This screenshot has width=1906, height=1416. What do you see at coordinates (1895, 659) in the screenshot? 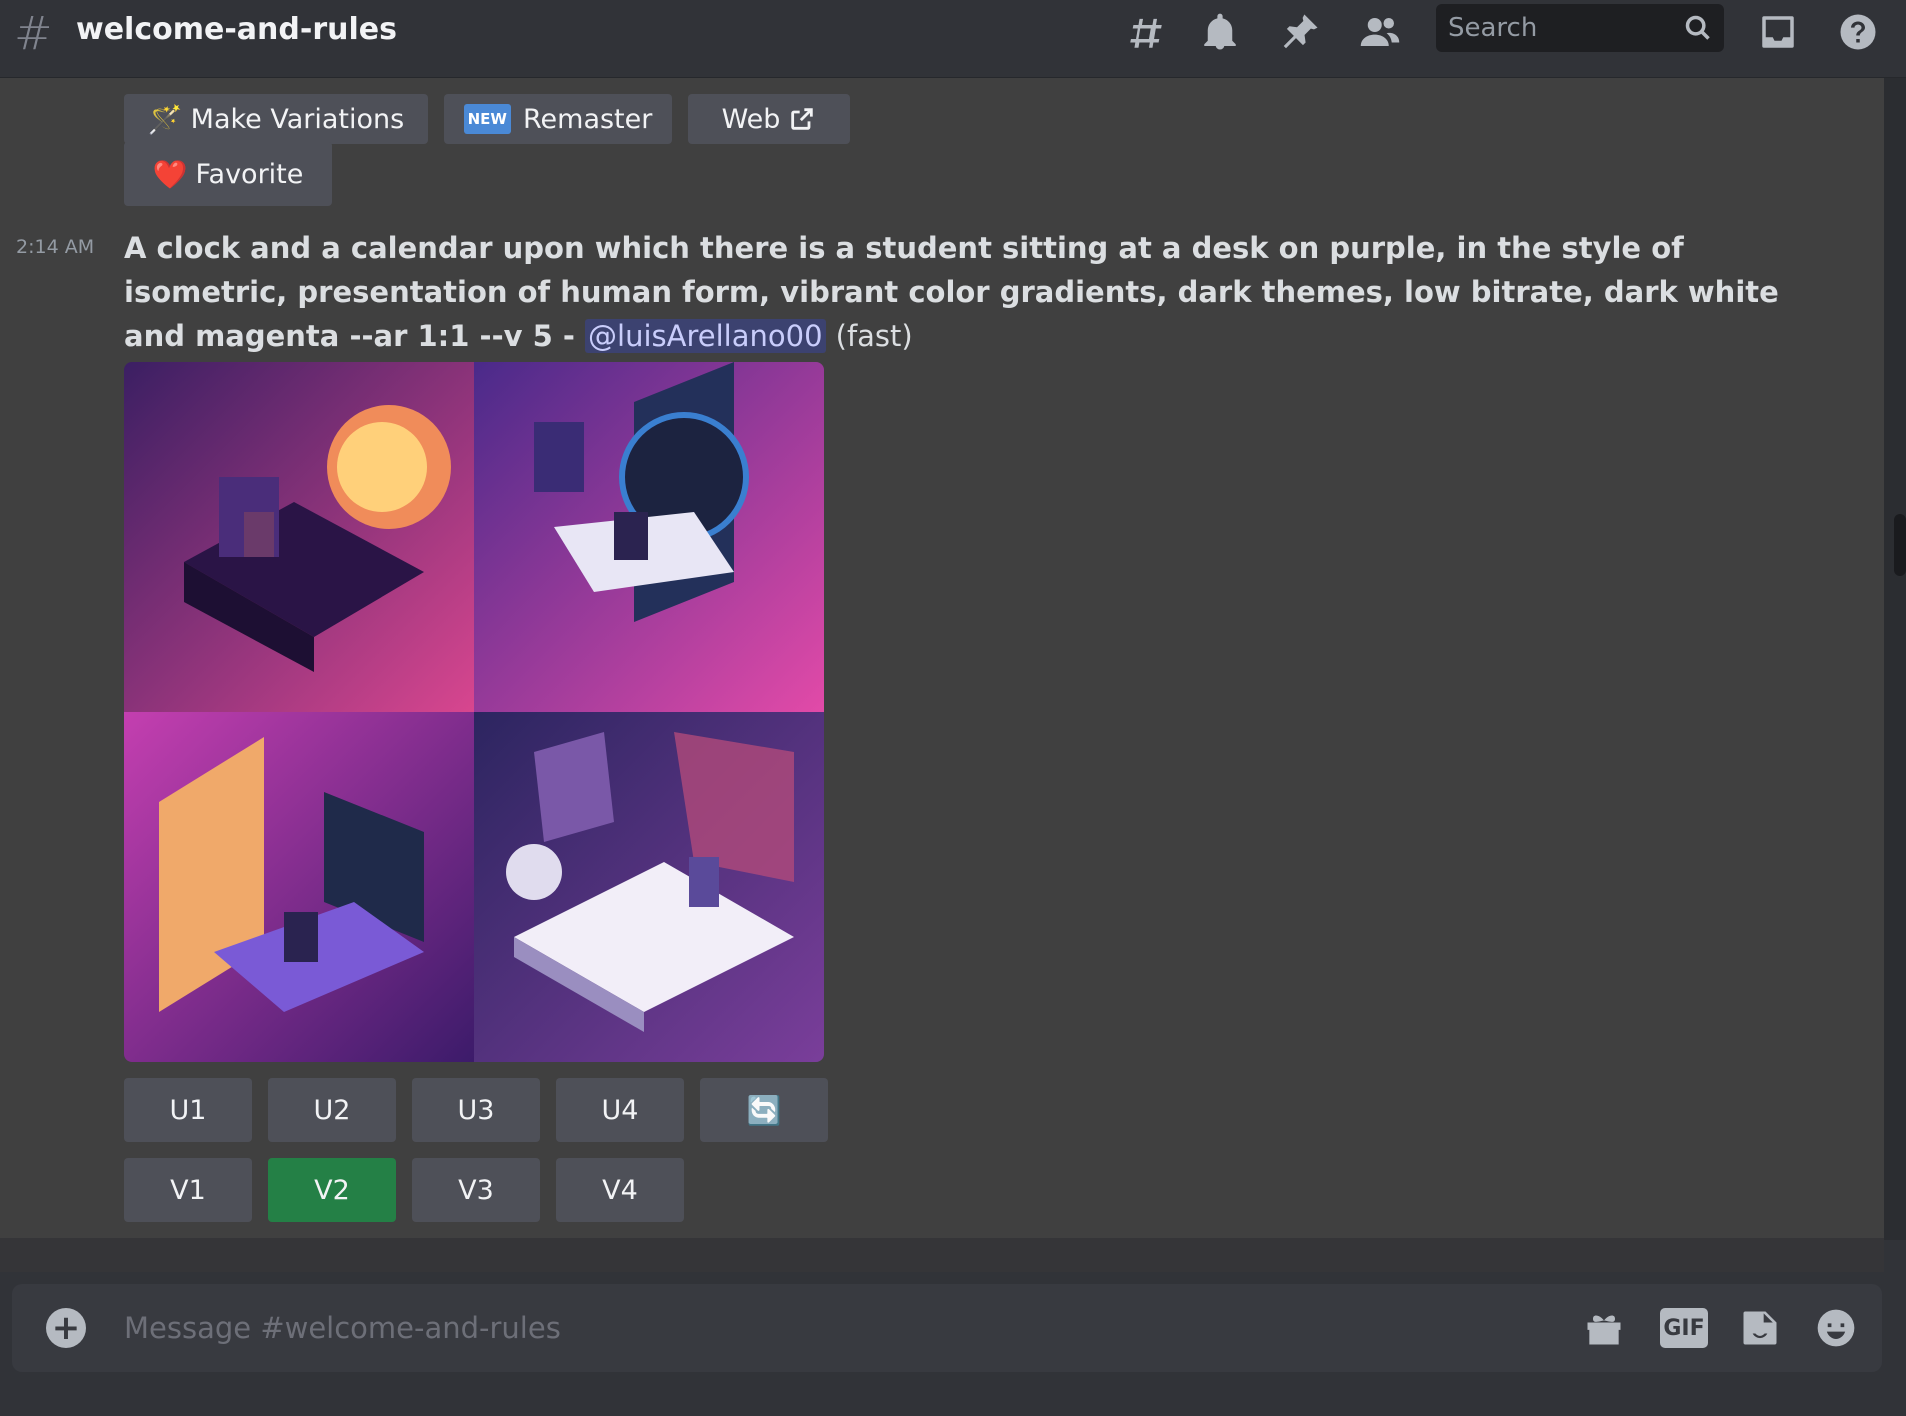
I see `scrollbar-track` at bounding box center [1895, 659].